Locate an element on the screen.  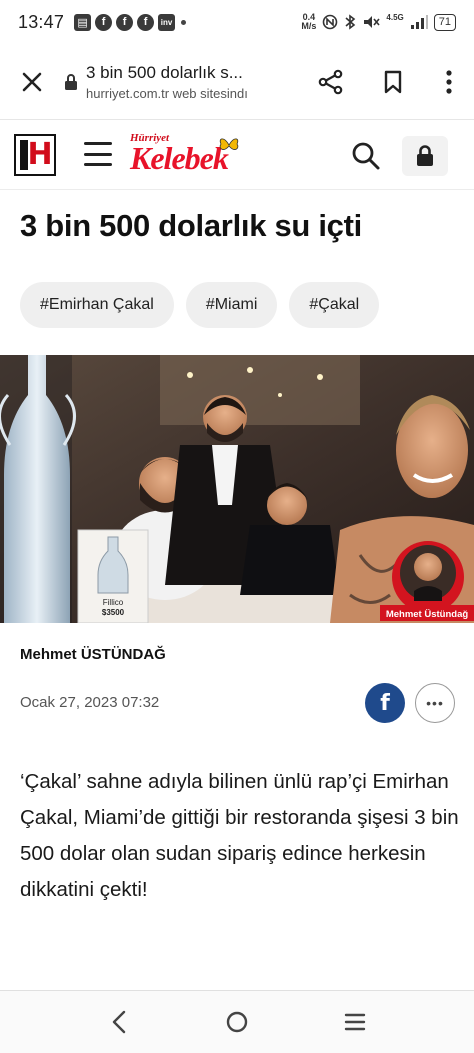
network-type: 4.5G is located at coordinates (395, 17).